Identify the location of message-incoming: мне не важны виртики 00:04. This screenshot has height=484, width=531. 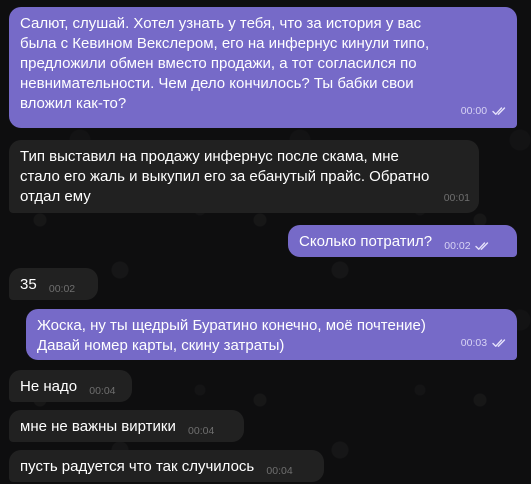
(126, 426).